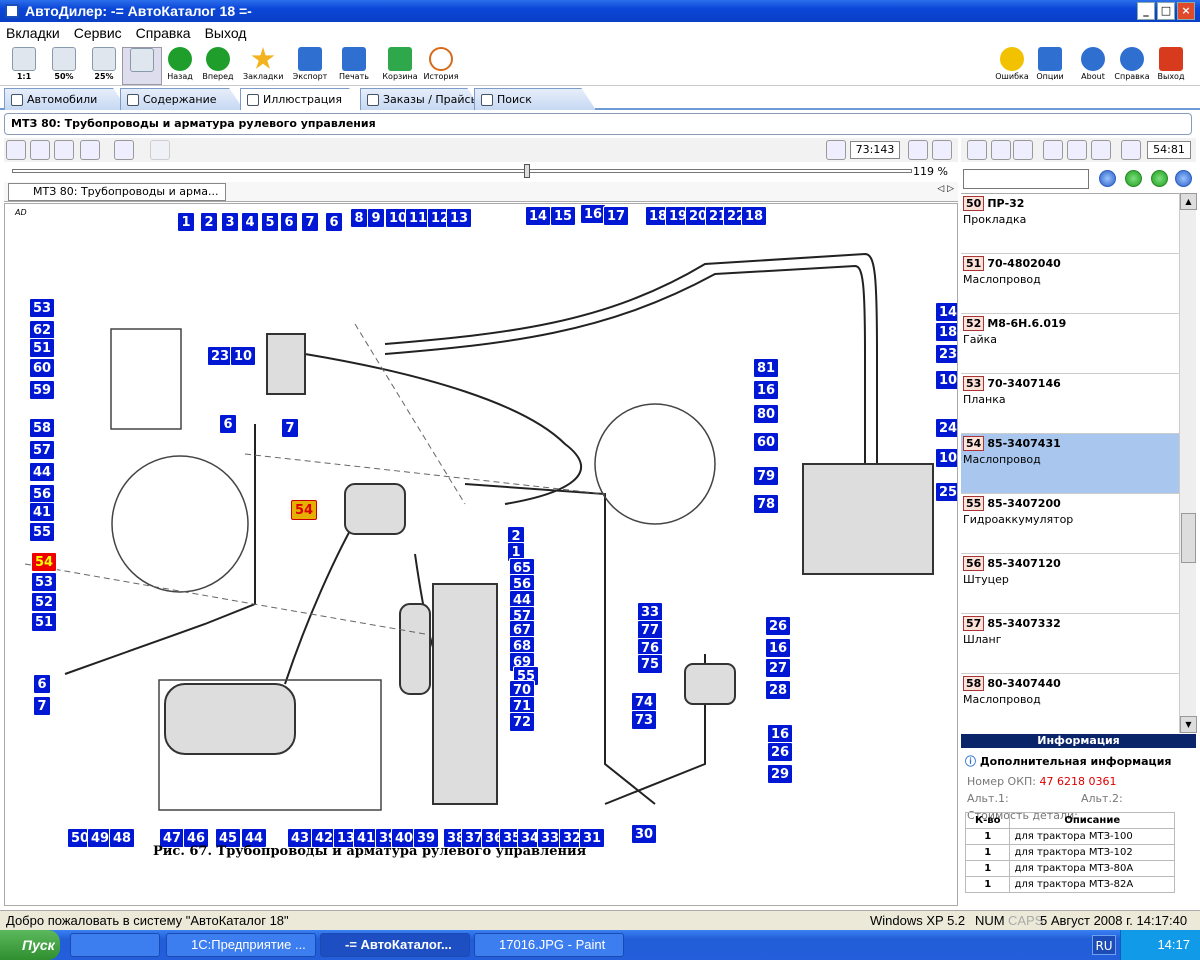 The image size is (1200, 960). I want to click on tab-contents: Содержание, so click(182, 99).